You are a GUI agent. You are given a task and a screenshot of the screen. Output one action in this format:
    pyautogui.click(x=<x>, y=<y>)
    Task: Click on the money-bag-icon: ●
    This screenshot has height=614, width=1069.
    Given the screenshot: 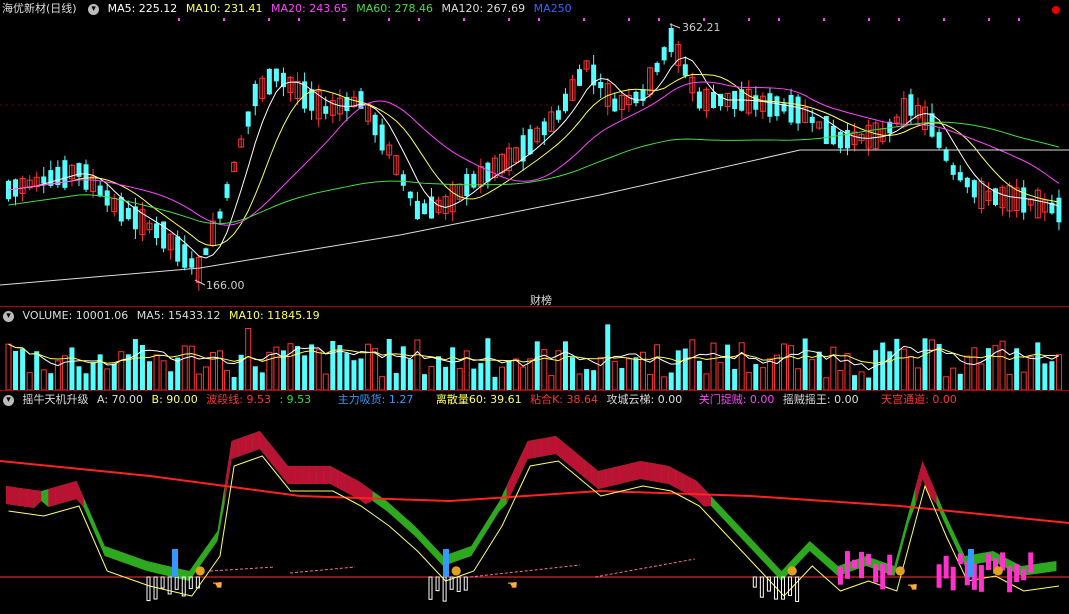 What is the action you would take?
    pyautogui.click(x=456, y=570)
    